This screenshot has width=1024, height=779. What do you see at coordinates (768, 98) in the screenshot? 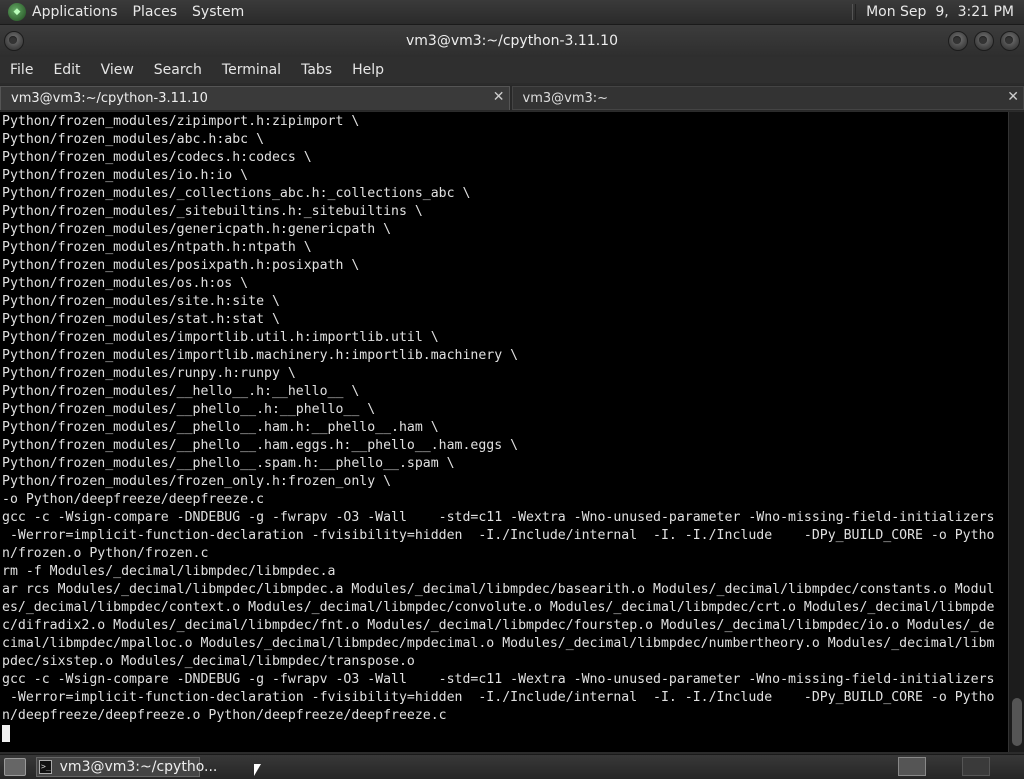
I see `tab-home: vm3@vm3:~ ✕` at bounding box center [768, 98].